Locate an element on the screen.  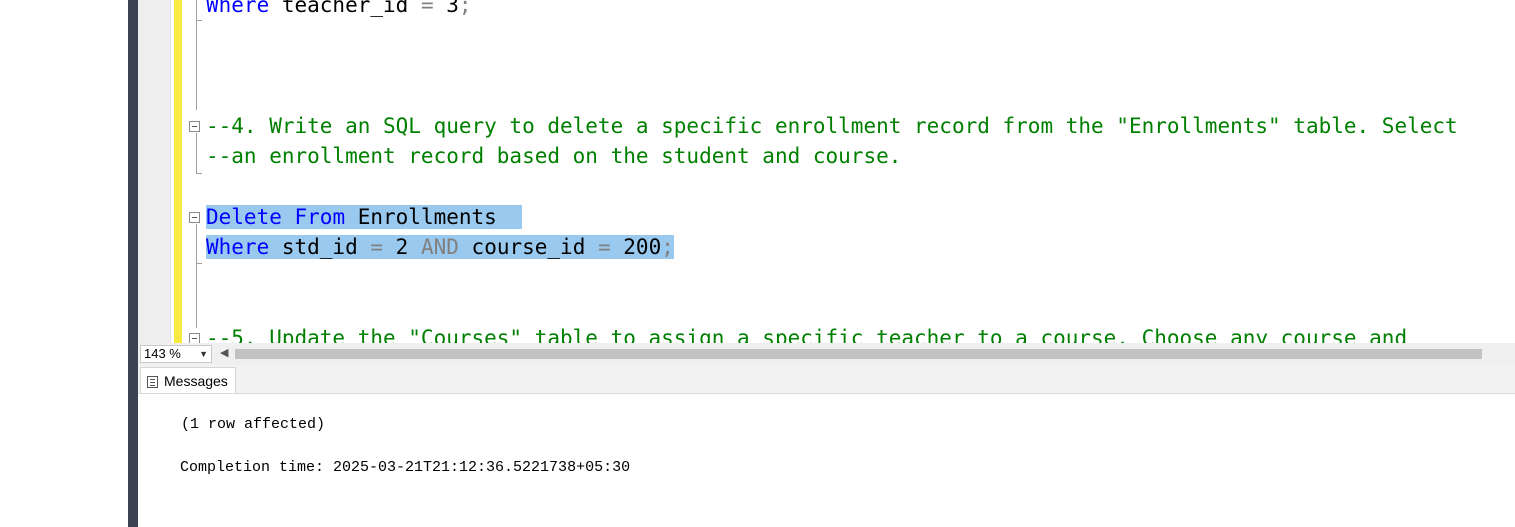
tab-messages: Messages is located at coordinates (188, 380).